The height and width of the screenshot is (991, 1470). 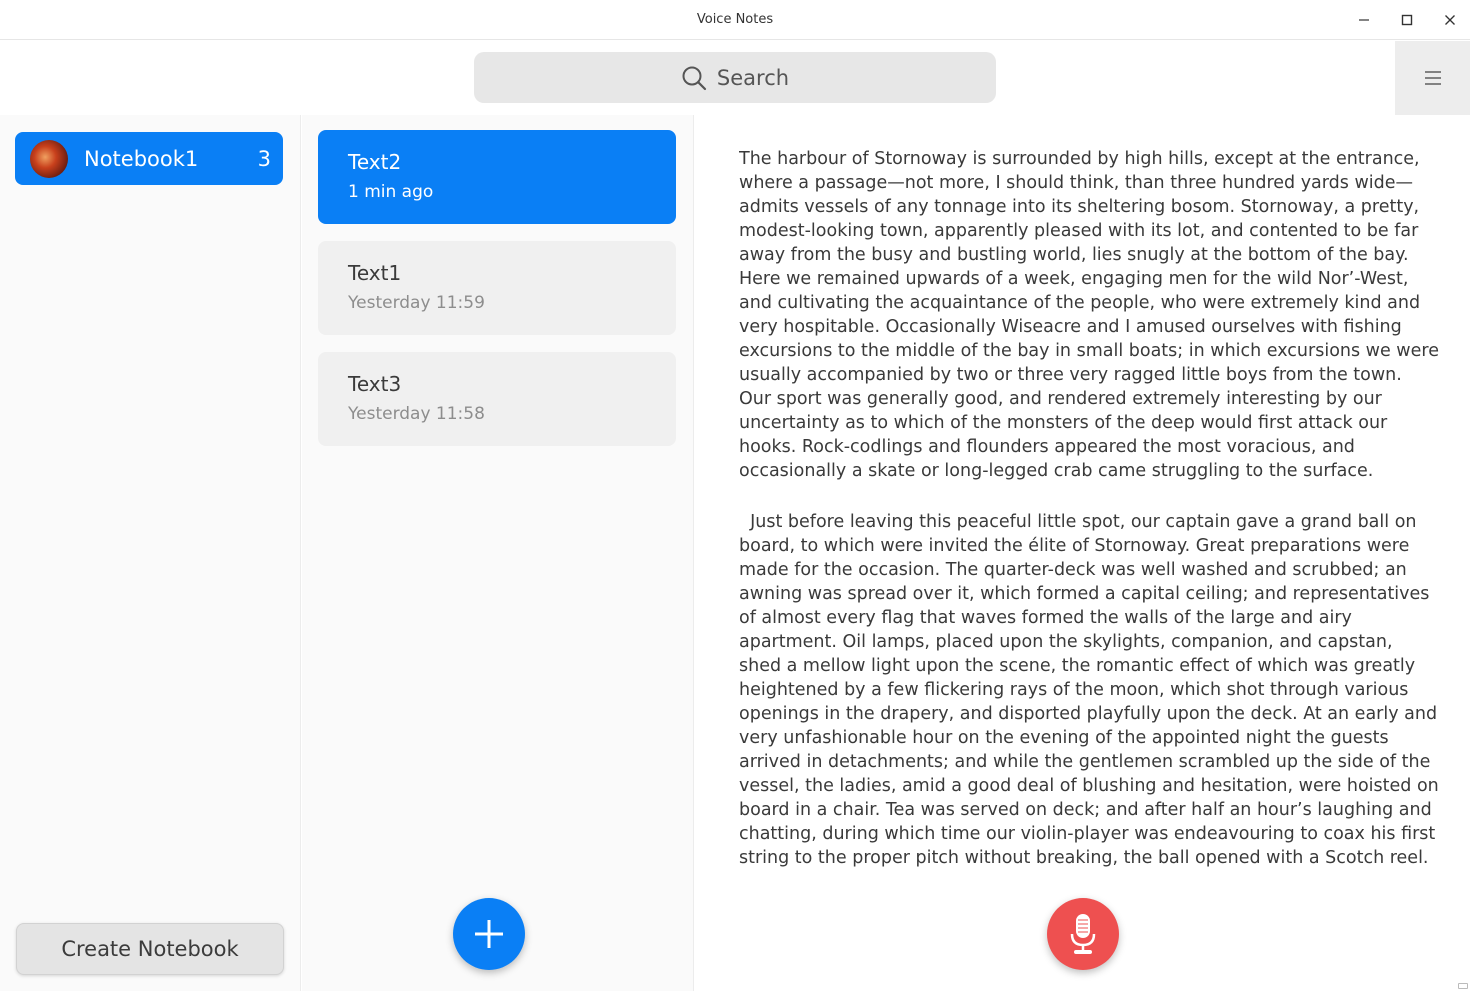 I want to click on record-button, so click(x=1083, y=934).